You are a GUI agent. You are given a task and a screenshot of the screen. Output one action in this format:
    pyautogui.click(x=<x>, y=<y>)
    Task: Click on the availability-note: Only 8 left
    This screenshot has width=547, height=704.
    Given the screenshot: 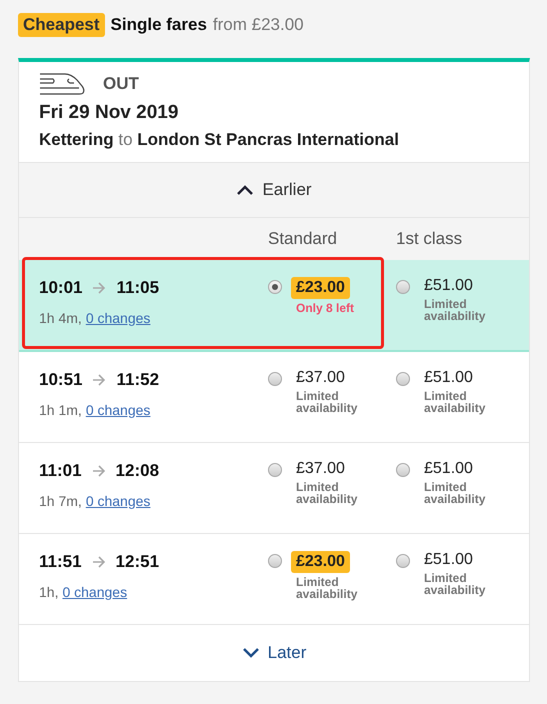 What is the action you would take?
    pyautogui.click(x=326, y=308)
    